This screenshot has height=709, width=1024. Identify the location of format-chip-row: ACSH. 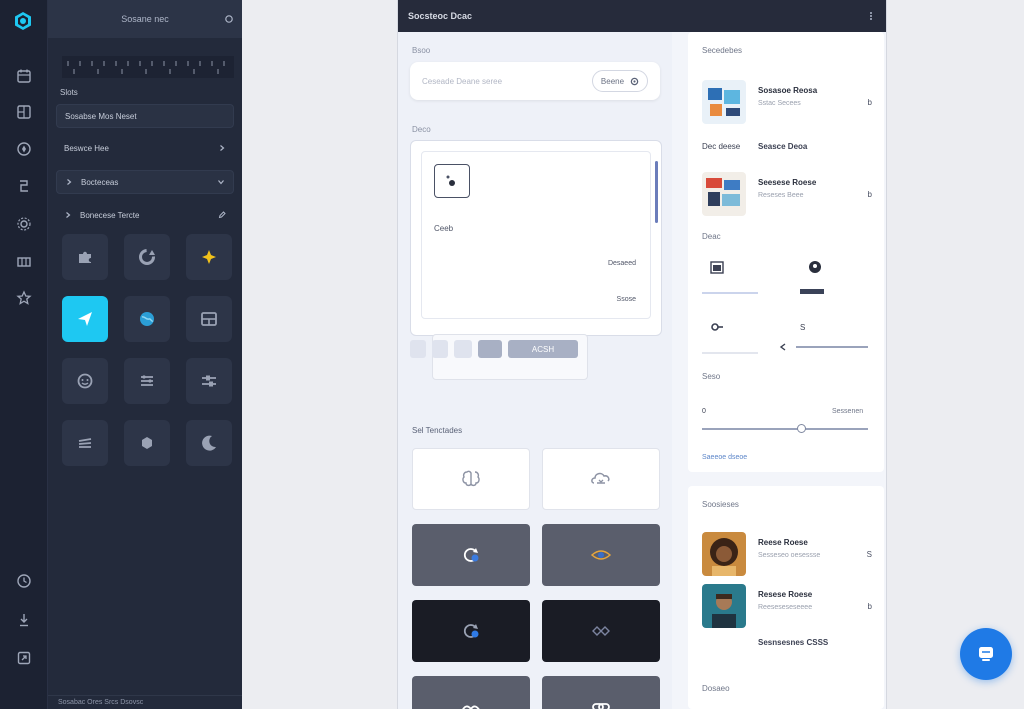
(500, 357).